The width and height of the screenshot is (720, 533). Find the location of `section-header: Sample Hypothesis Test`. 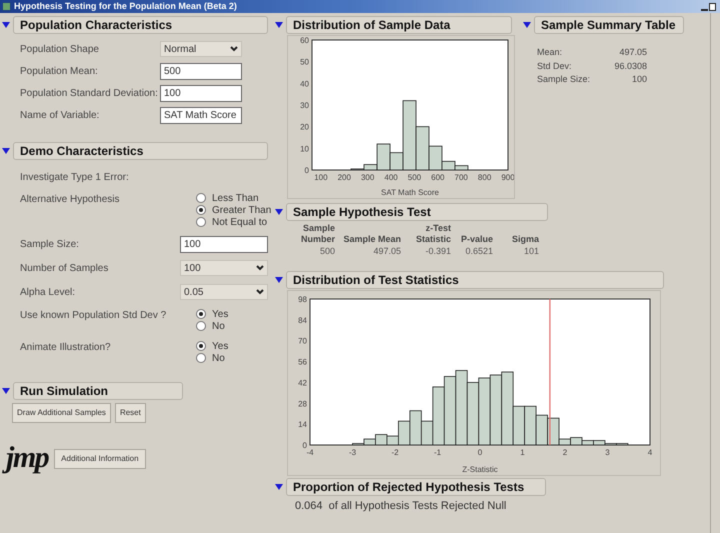

section-header: Sample Hypothesis Test is located at coordinates (417, 212).